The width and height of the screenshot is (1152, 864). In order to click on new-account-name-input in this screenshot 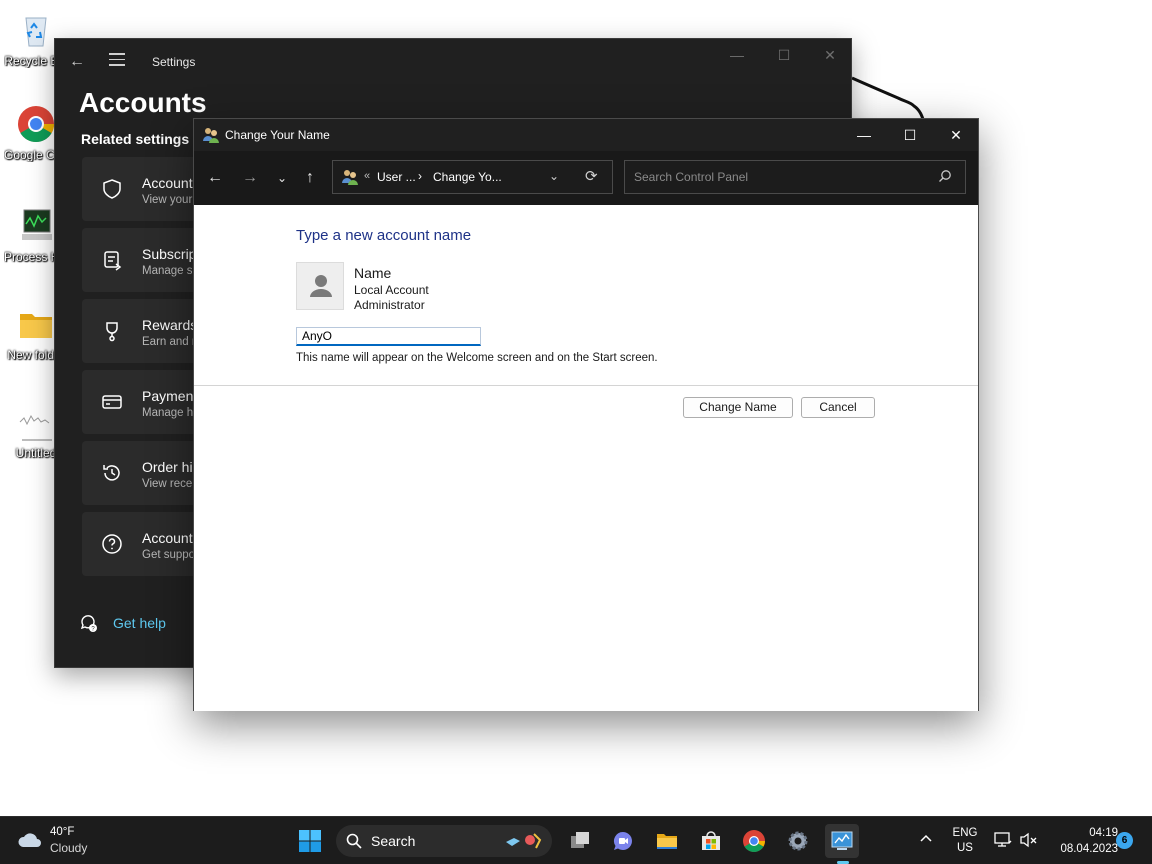, I will do `click(388, 336)`.